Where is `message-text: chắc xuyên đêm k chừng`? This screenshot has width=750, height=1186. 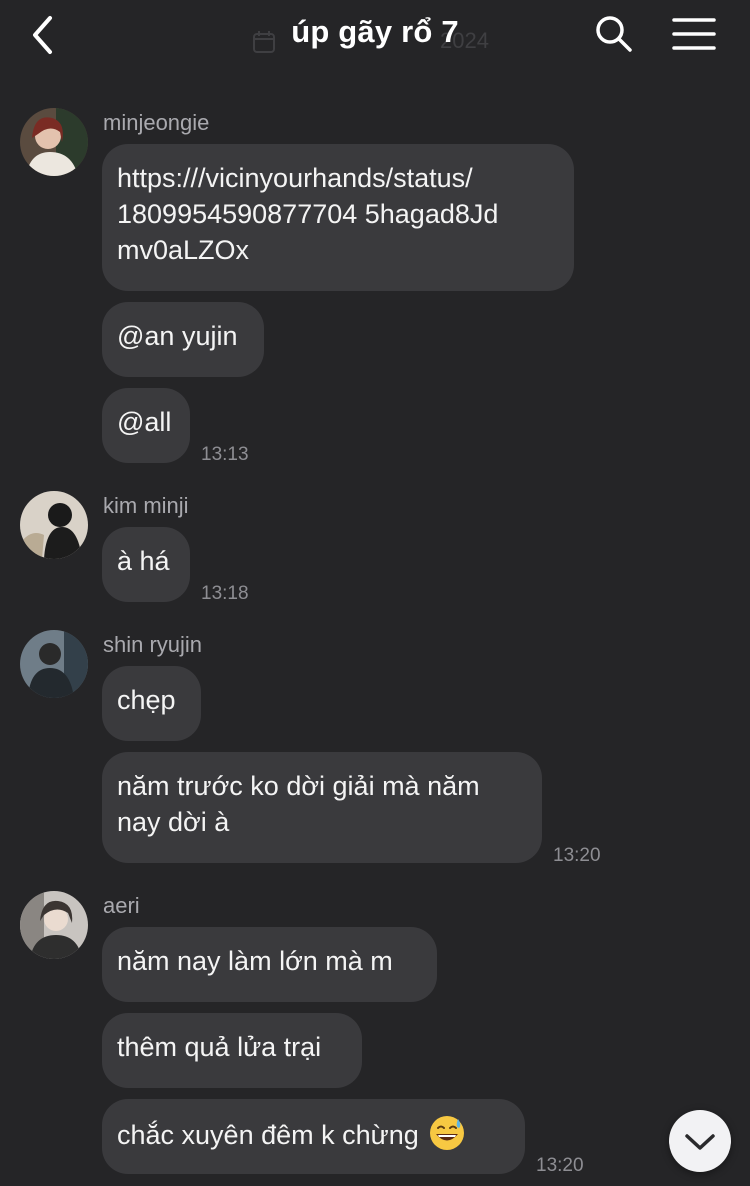
message-text: chắc xuyên đêm k chừng is located at coordinates (268, 1135).